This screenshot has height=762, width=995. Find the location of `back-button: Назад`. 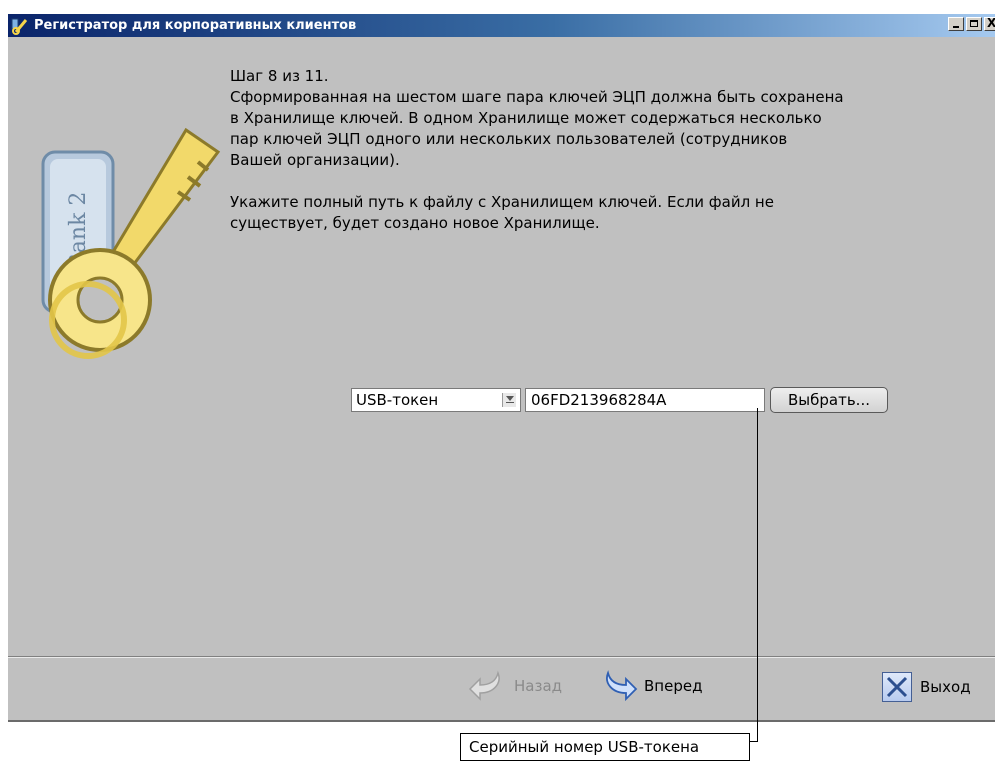

back-button: Назад is located at coordinates (515, 686).